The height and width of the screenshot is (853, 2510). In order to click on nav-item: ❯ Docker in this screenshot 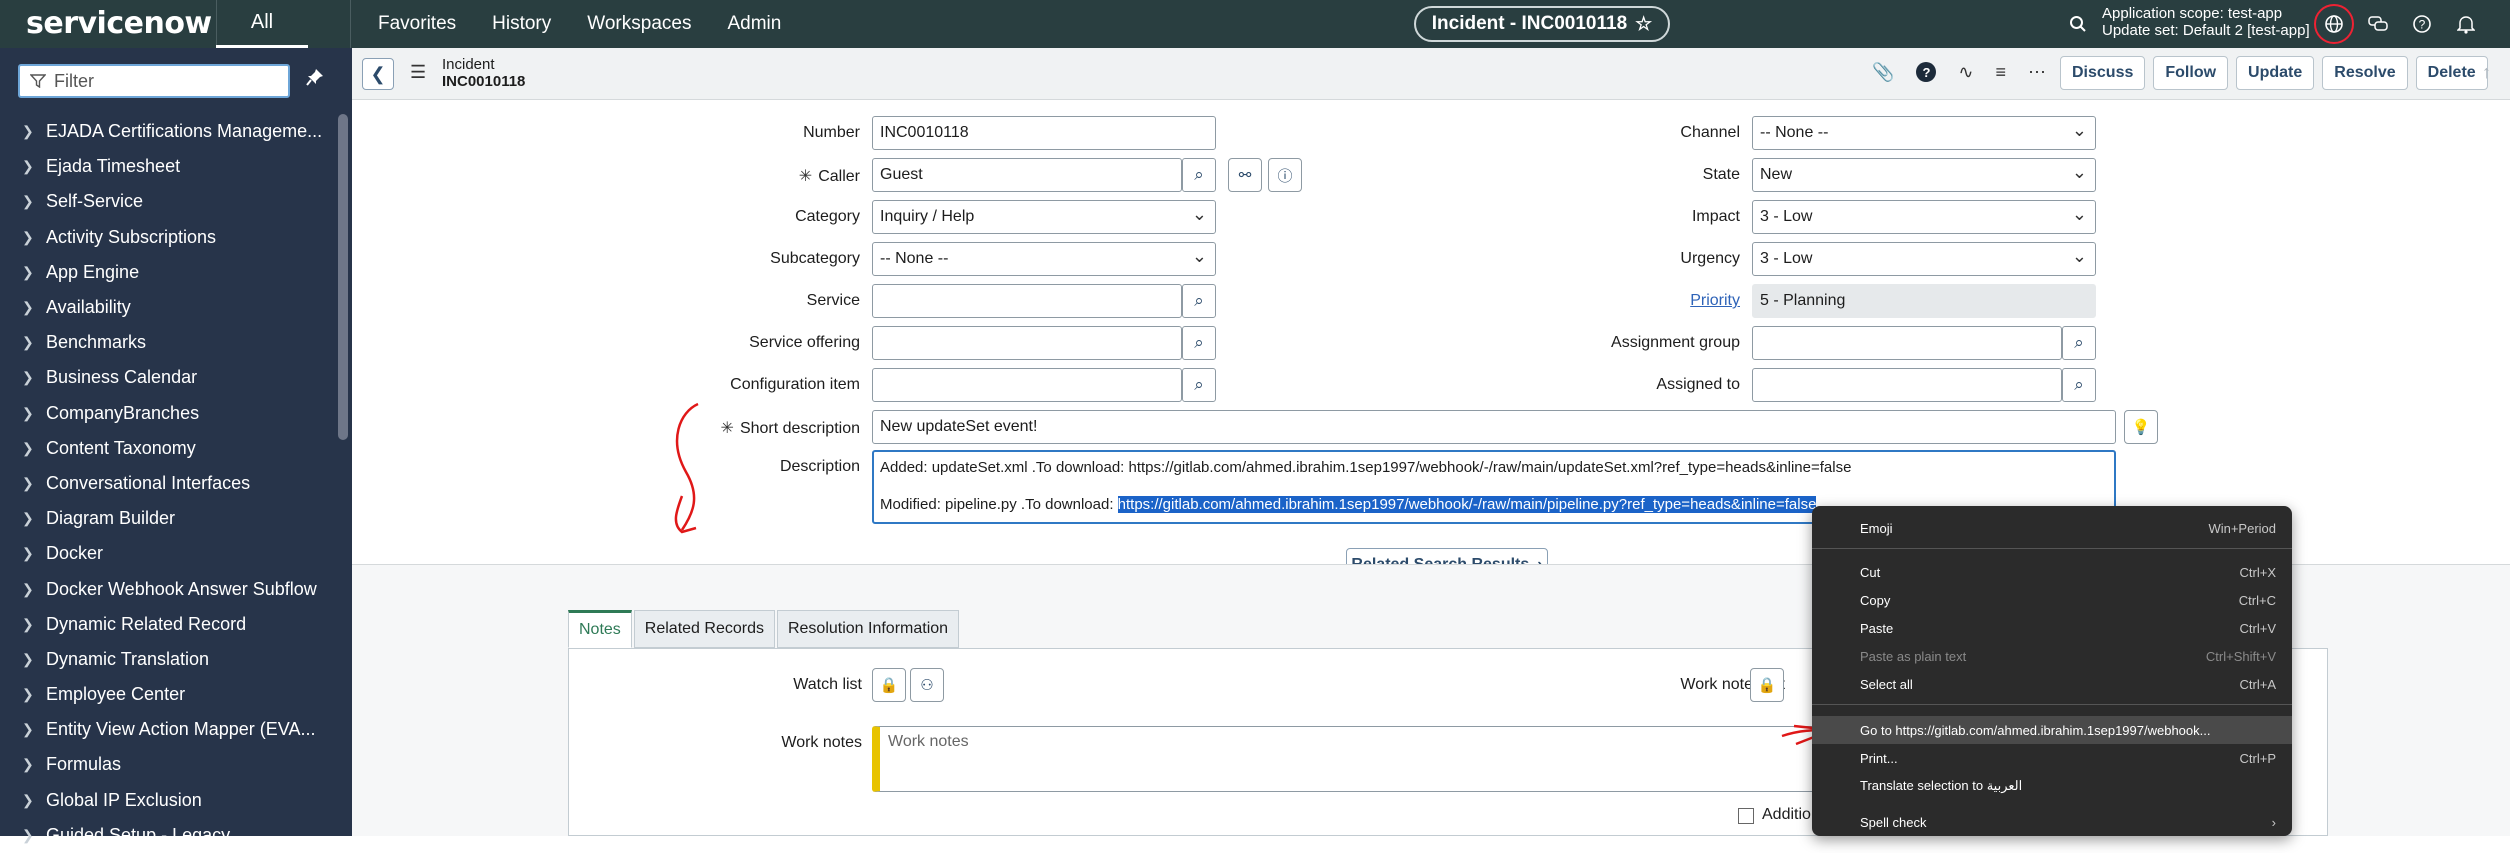, I will do `click(168, 553)`.